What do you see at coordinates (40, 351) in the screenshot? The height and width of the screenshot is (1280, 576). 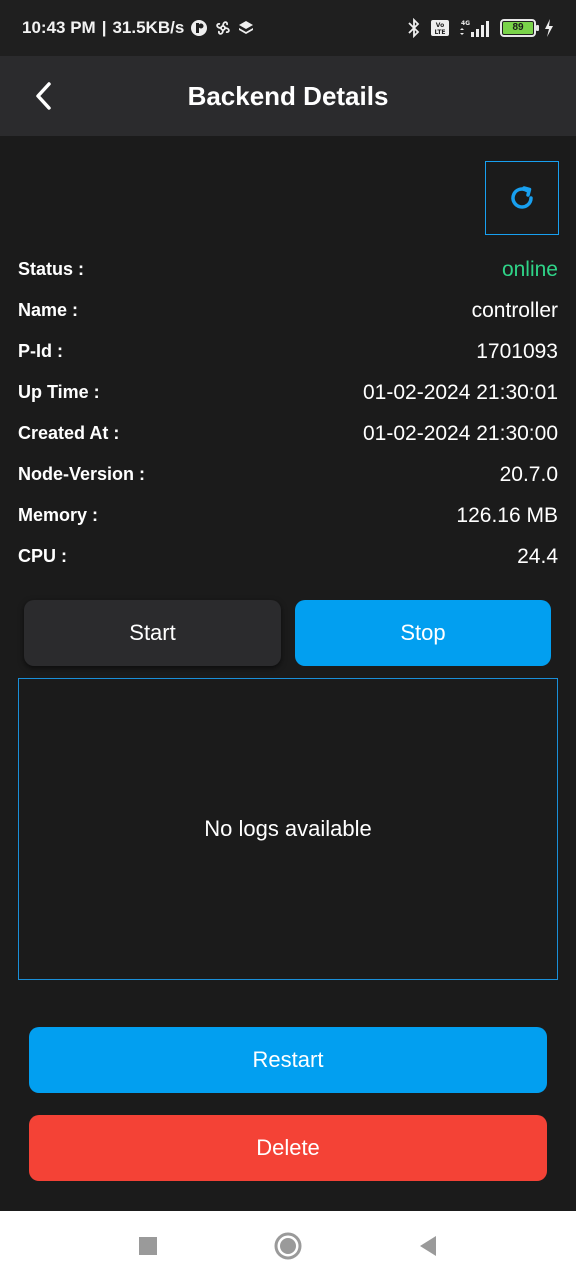 I see `detail-label: P-Id :` at bounding box center [40, 351].